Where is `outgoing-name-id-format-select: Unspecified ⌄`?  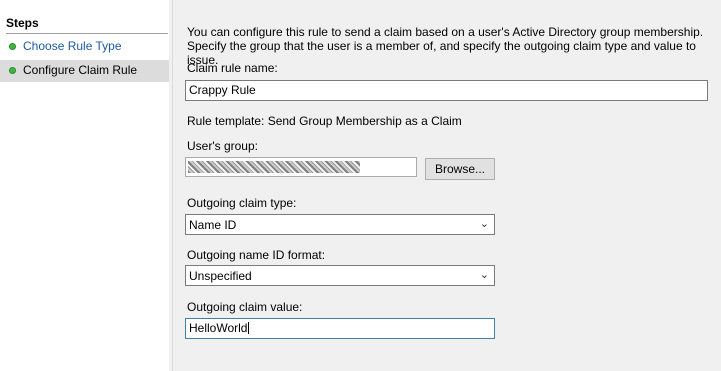
outgoing-name-id-format-select: Unspecified ⌄ is located at coordinates (340, 275).